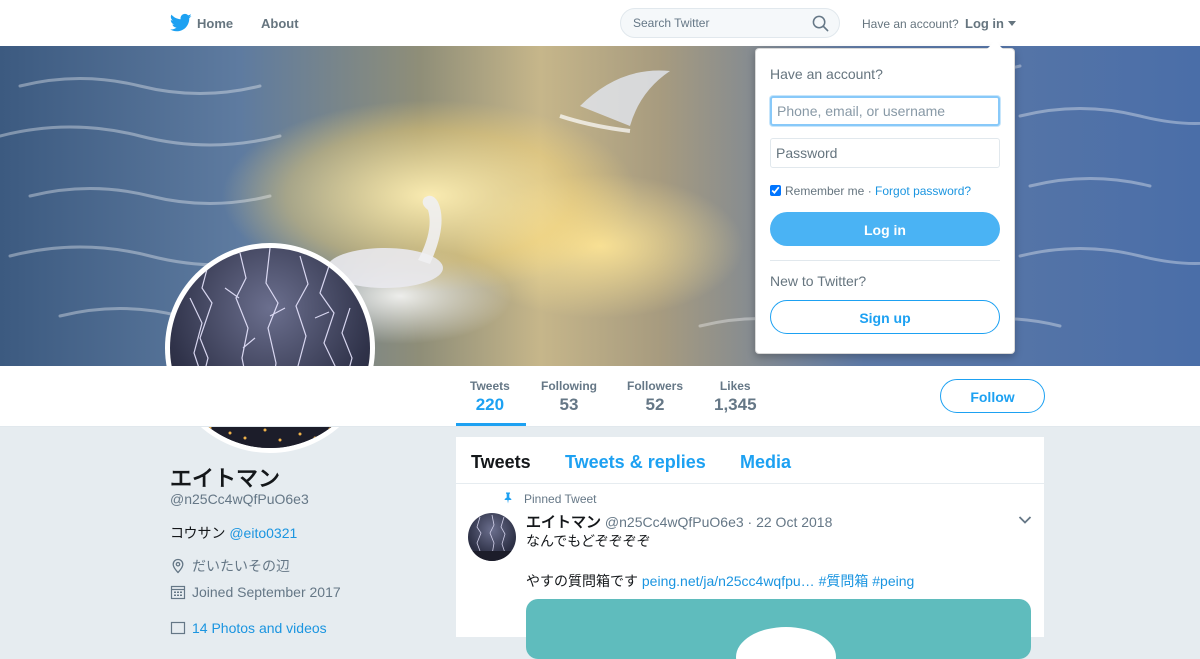 The width and height of the screenshot is (1200, 659). What do you see at coordinates (280, 23) in the screenshot?
I see `nav-about-link: About` at bounding box center [280, 23].